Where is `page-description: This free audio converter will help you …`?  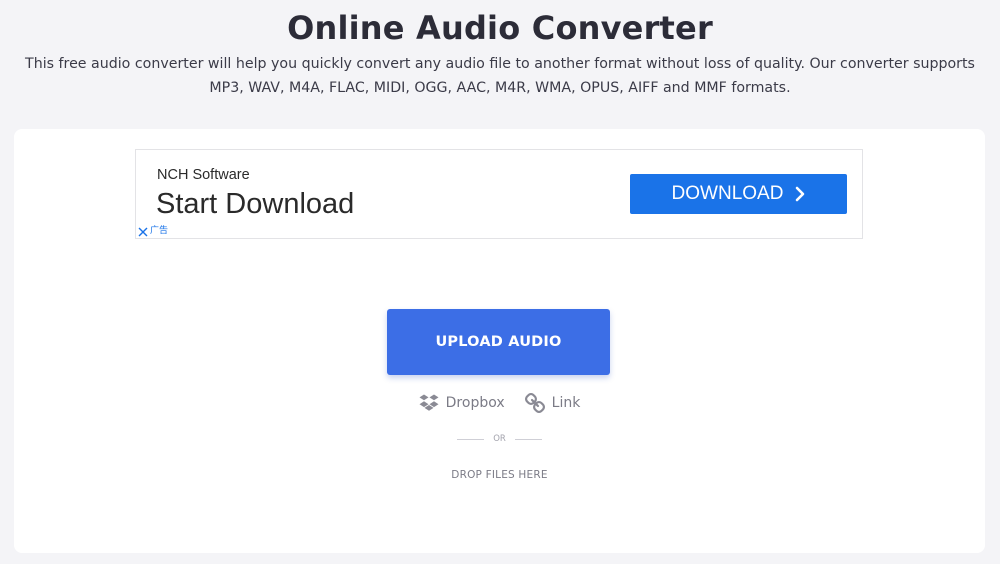
page-description: This free audio converter will help you … is located at coordinates (500, 76).